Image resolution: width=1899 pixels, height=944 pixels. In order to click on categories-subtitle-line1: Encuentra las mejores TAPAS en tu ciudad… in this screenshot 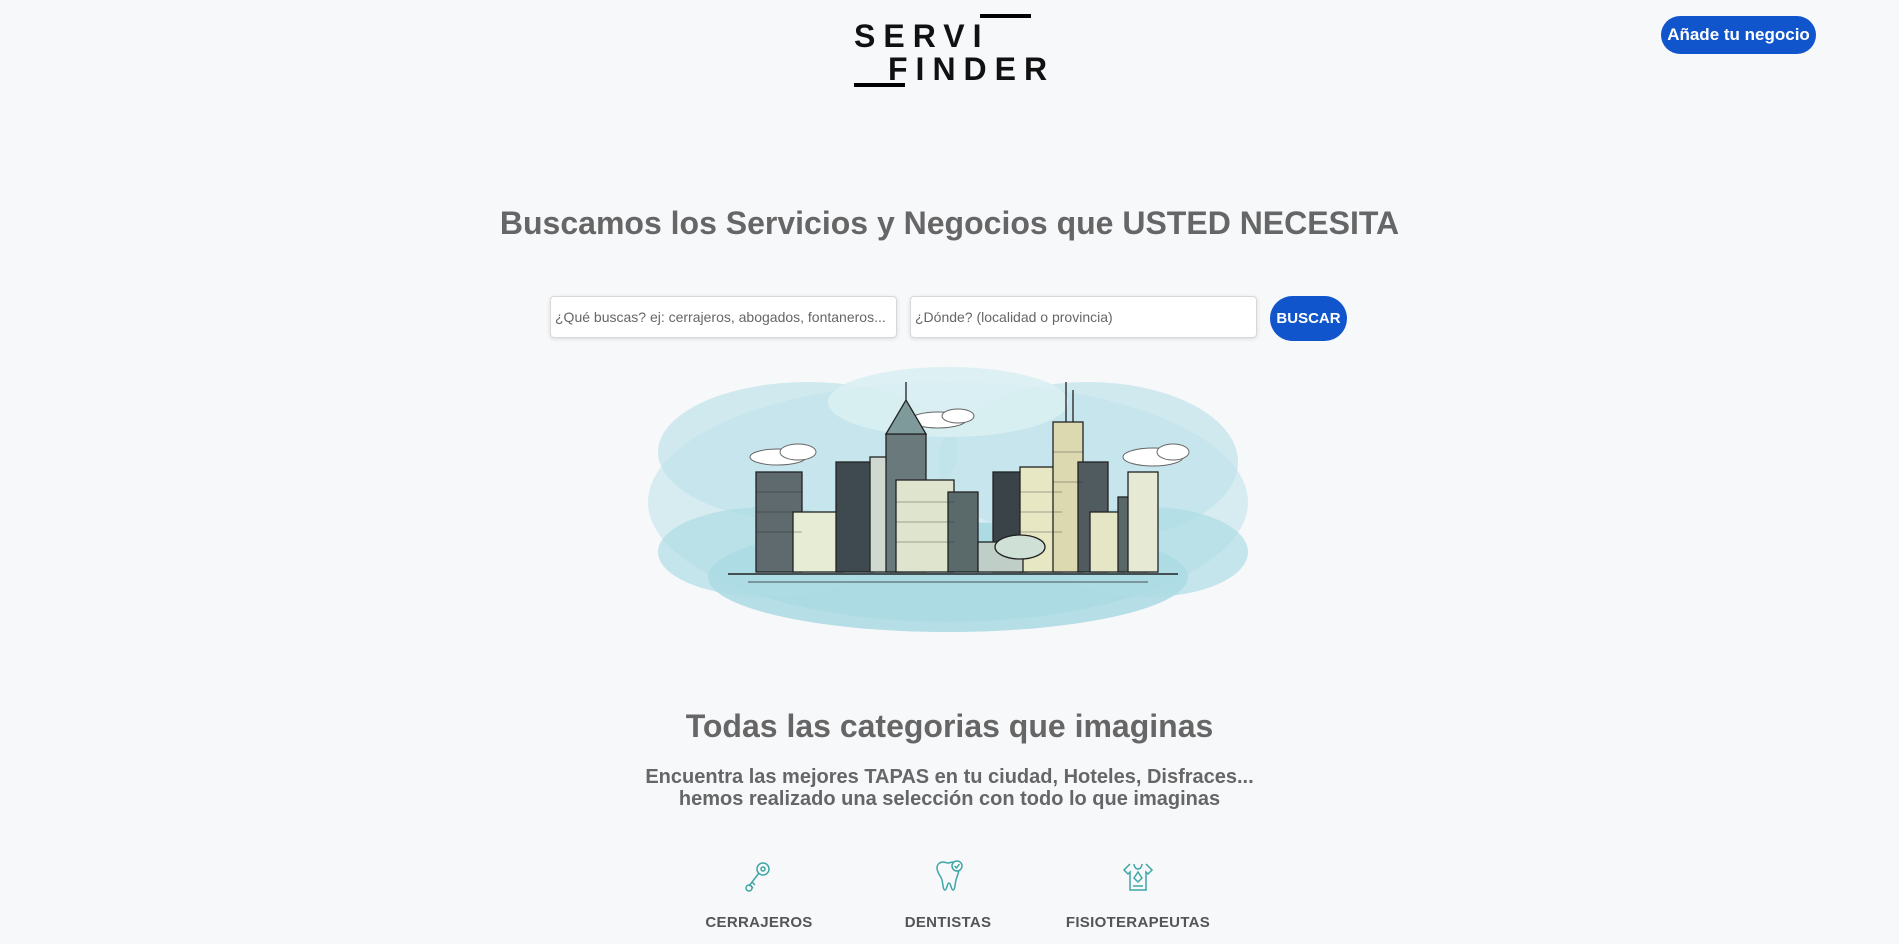, I will do `click(949, 777)`.